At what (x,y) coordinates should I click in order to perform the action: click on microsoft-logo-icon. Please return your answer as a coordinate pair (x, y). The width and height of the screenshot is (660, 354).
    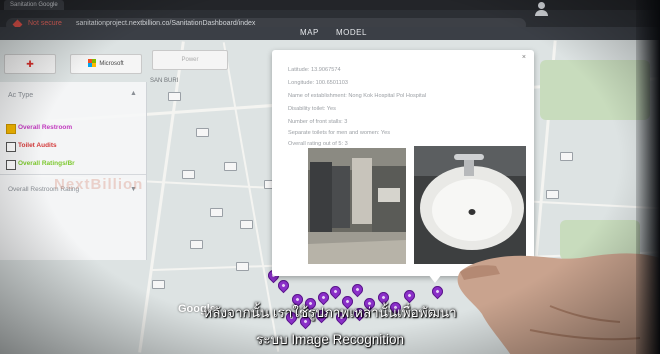
    Looking at the image, I should click on (92, 63).